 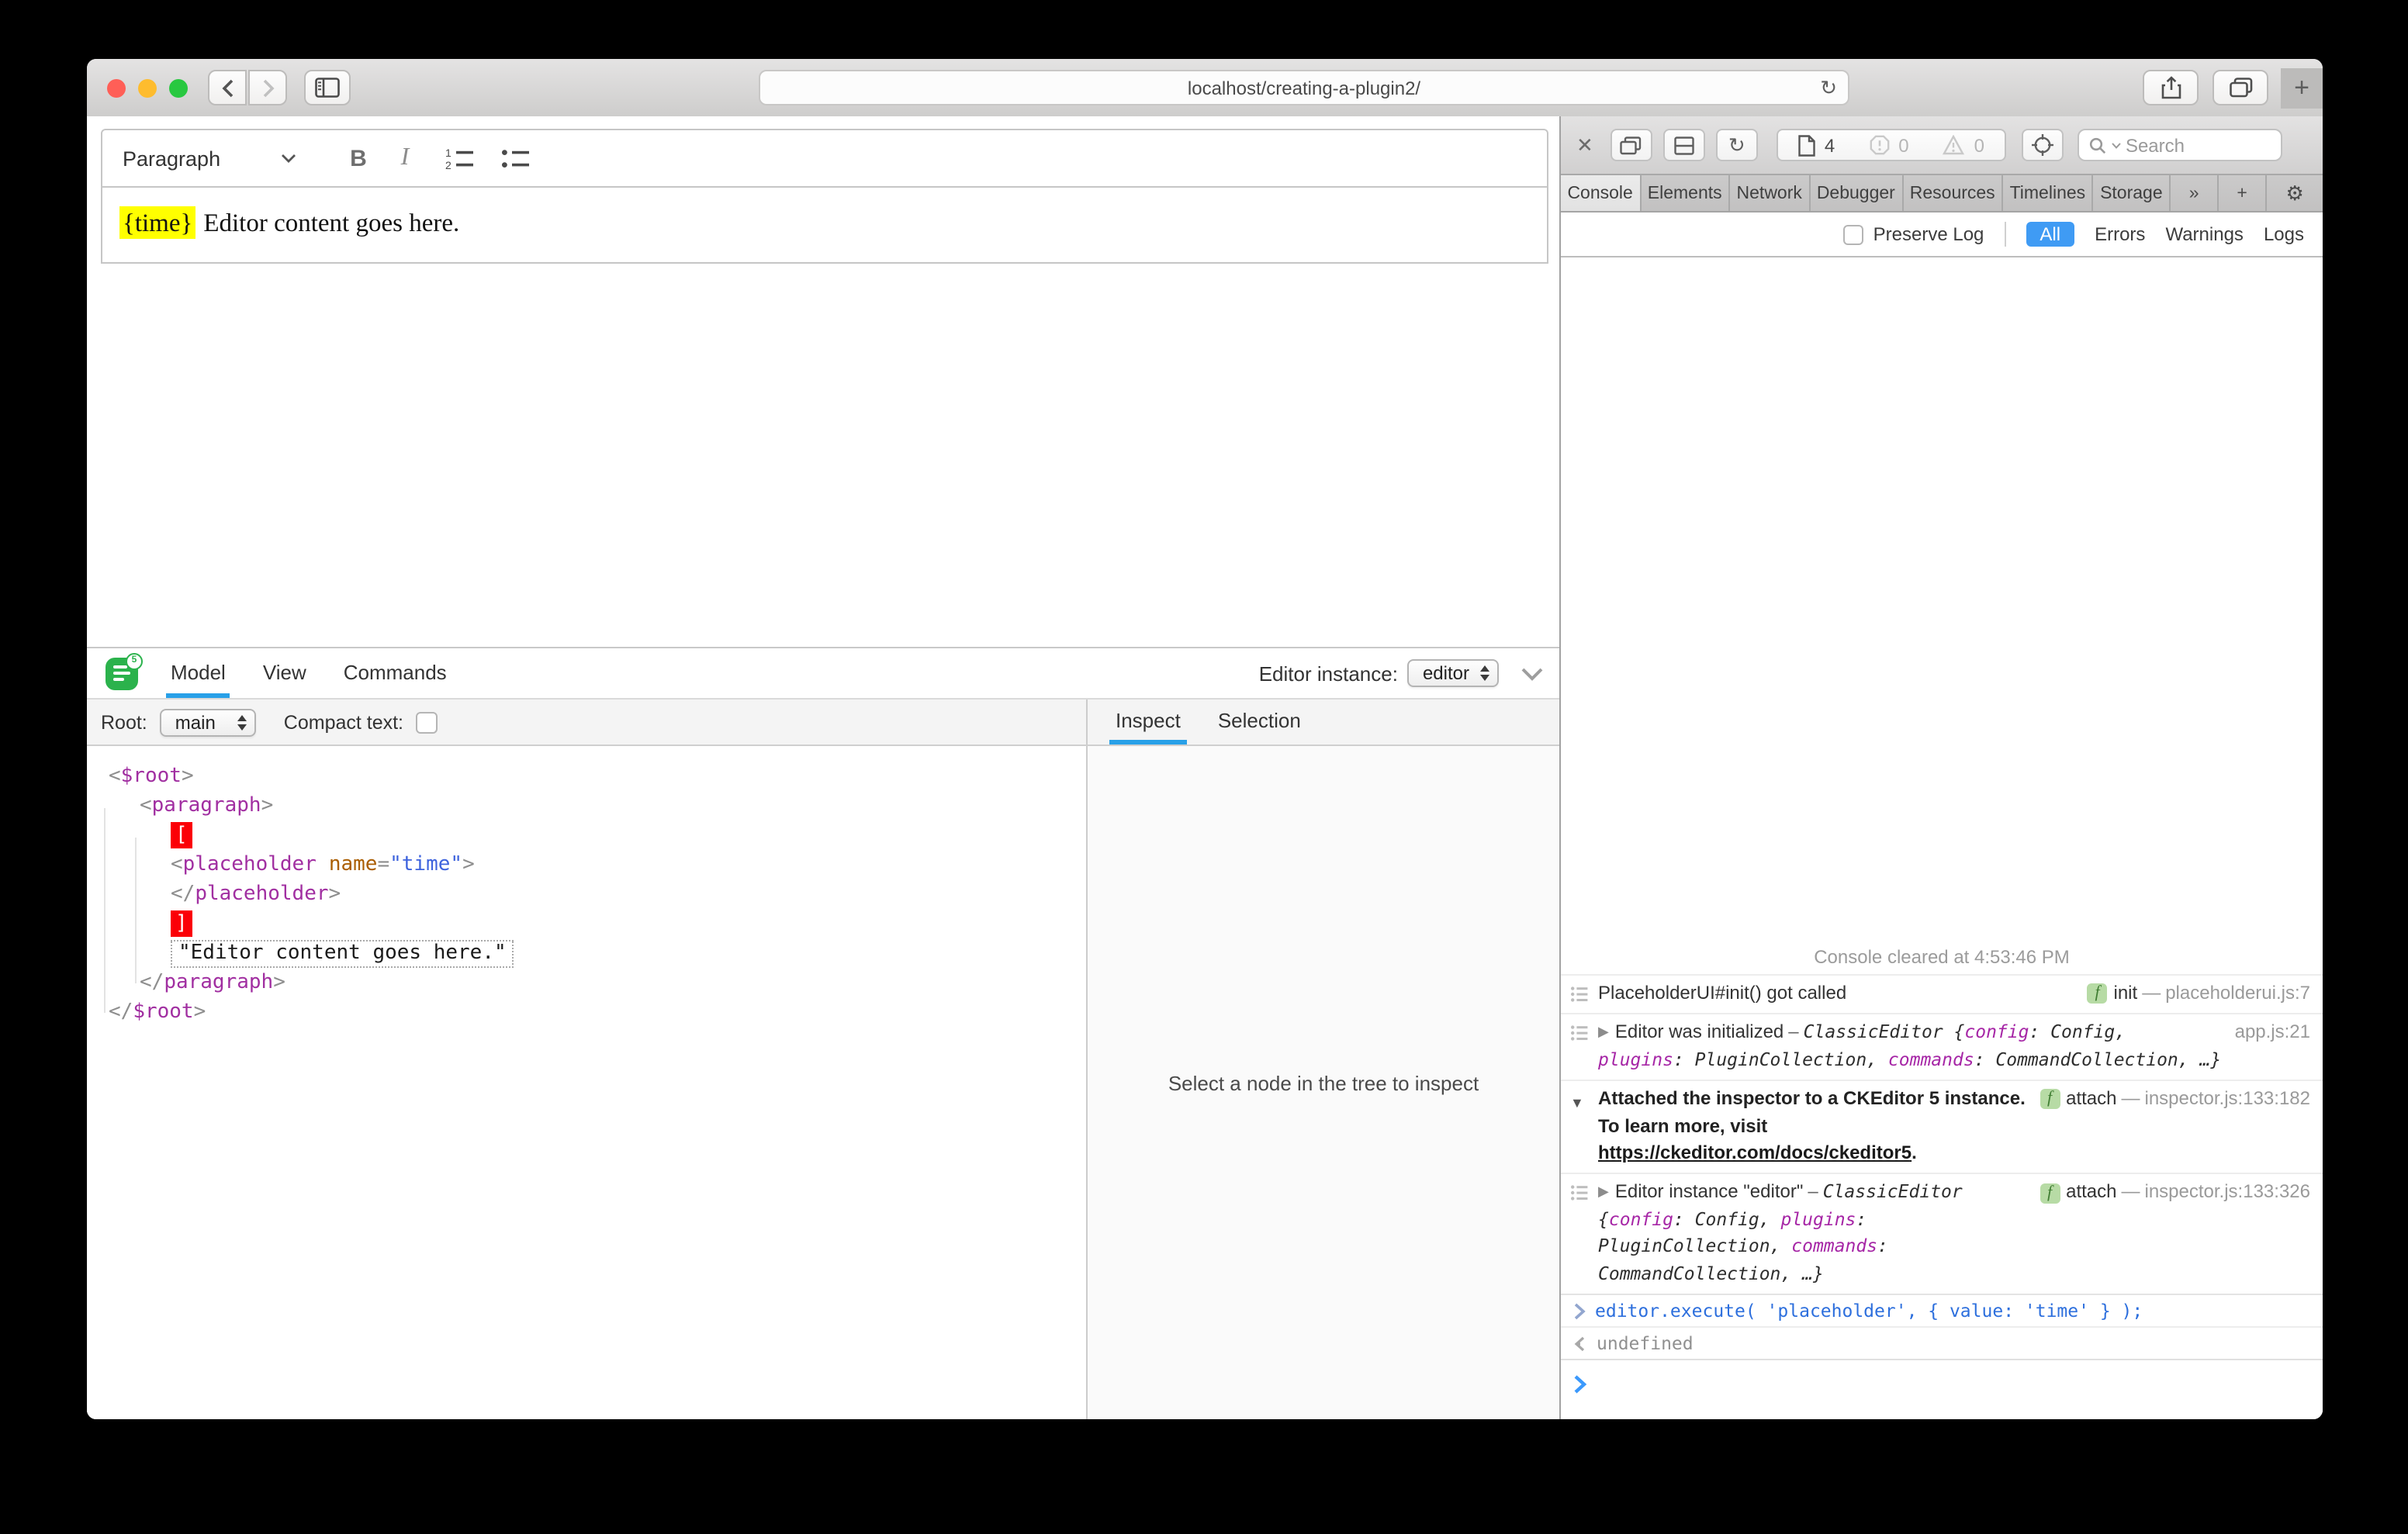 What do you see at coordinates (824, 225) in the screenshot?
I see `editor-content-area: {time} Editor content goes here.` at bounding box center [824, 225].